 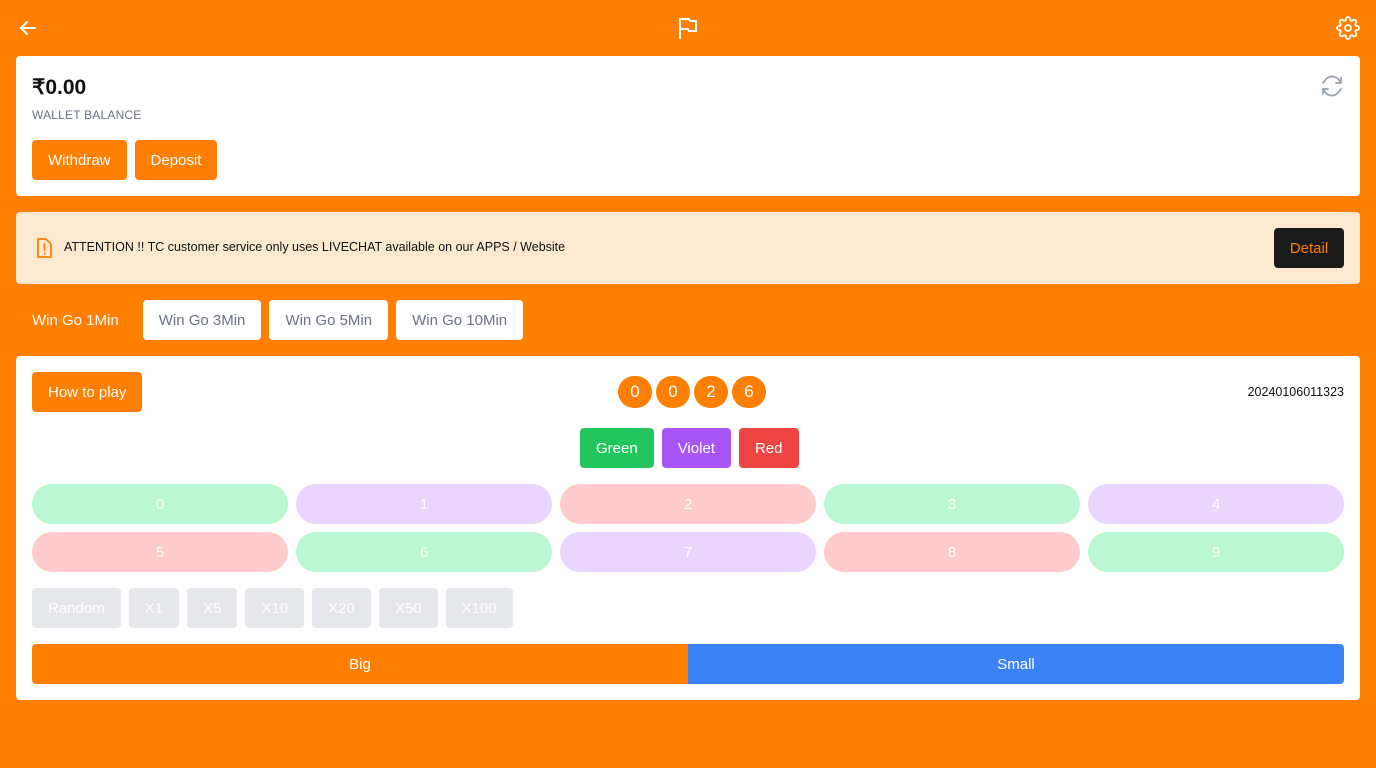 I want to click on top-bar, so click(x=688, y=28).